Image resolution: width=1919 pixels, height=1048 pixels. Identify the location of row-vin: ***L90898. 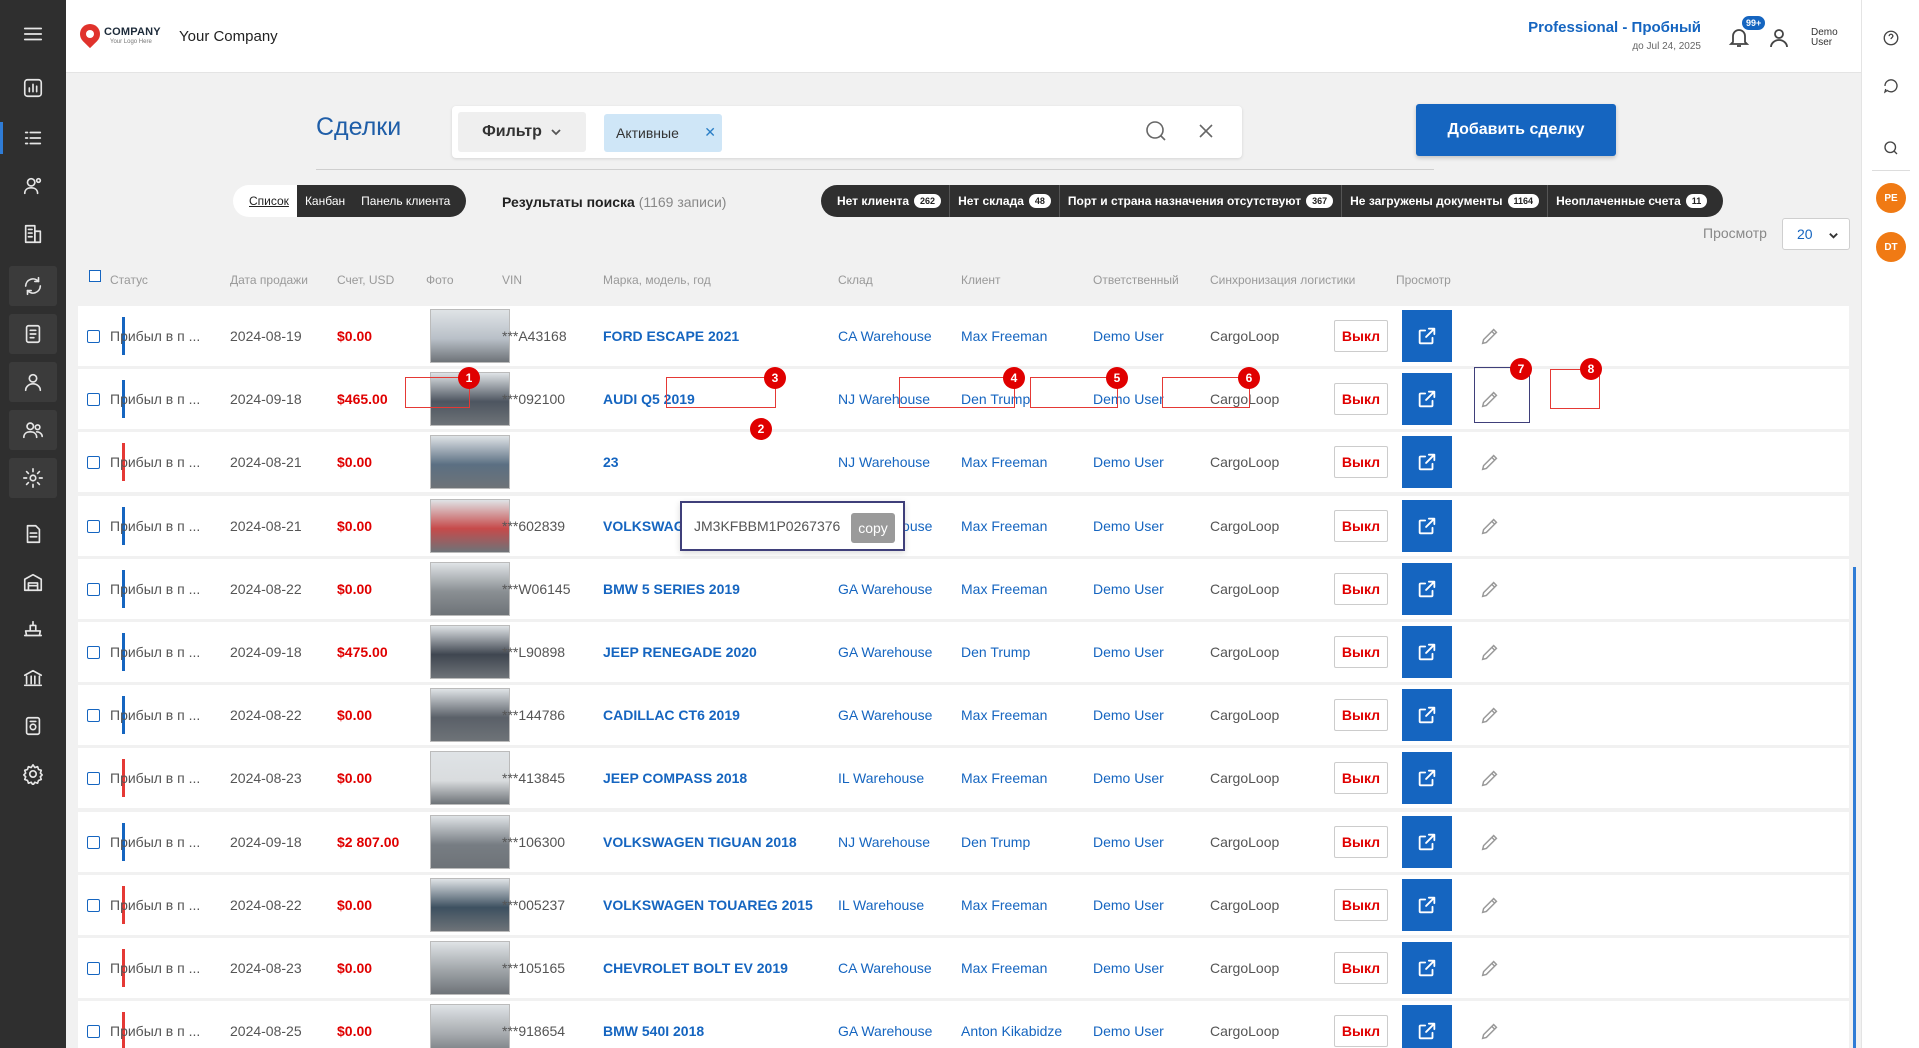
(533, 652).